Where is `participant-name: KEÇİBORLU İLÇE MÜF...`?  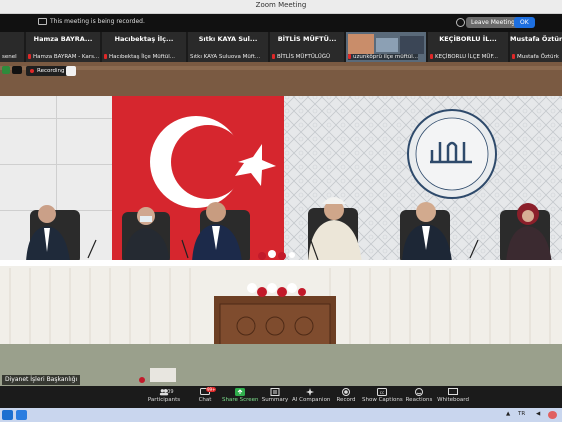 participant-name: KEÇİBORLU İLÇE MÜF... is located at coordinates (466, 57).